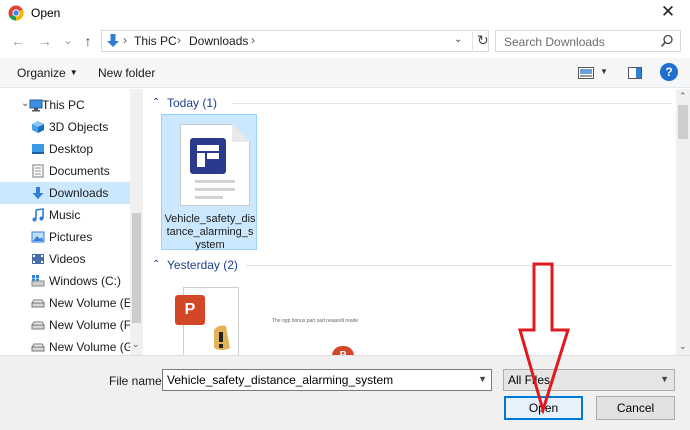 Image resolution: width=690 pixels, height=430 pixels. Describe the element at coordinates (18, 41) in the screenshot. I see `back-button: ←` at that location.